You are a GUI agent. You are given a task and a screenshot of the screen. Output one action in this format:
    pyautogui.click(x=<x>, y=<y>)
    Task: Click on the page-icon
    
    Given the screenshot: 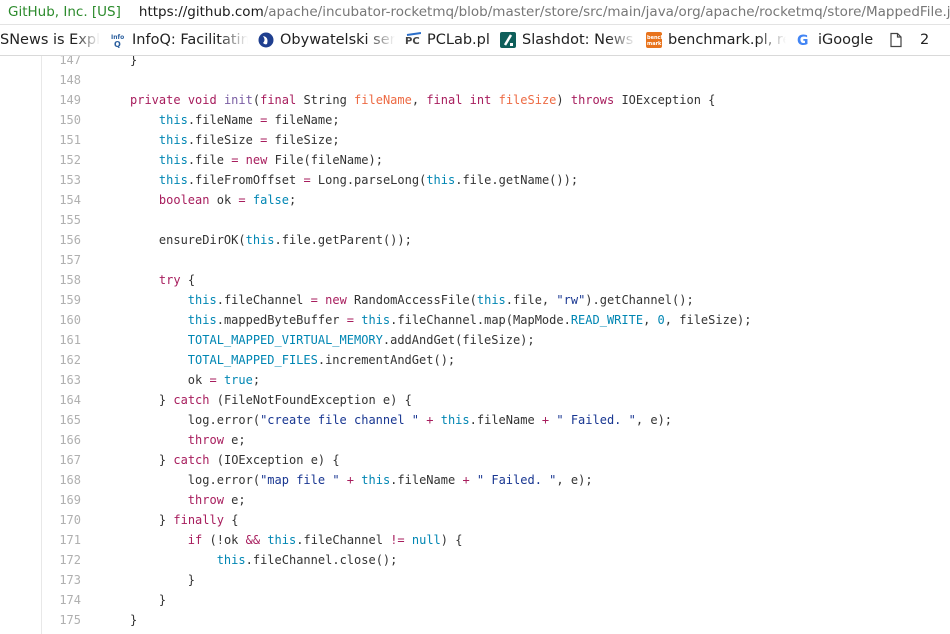 What is the action you would take?
    pyautogui.click(x=896, y=40)
    